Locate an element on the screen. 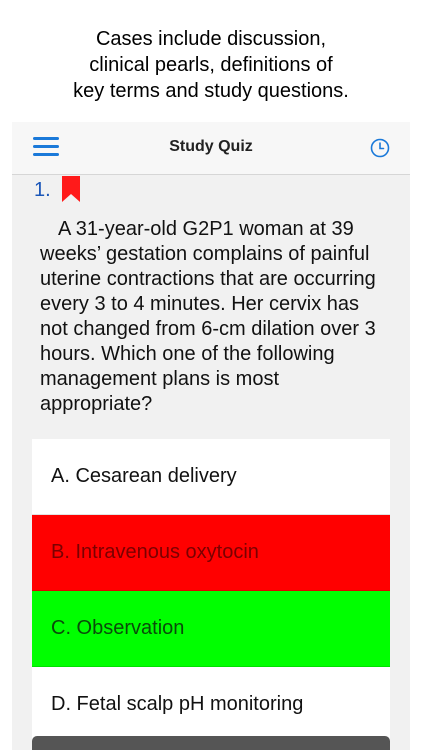 This screenshot has height=750, width=422. question-number: 1. is located at coordinates (42, 190).